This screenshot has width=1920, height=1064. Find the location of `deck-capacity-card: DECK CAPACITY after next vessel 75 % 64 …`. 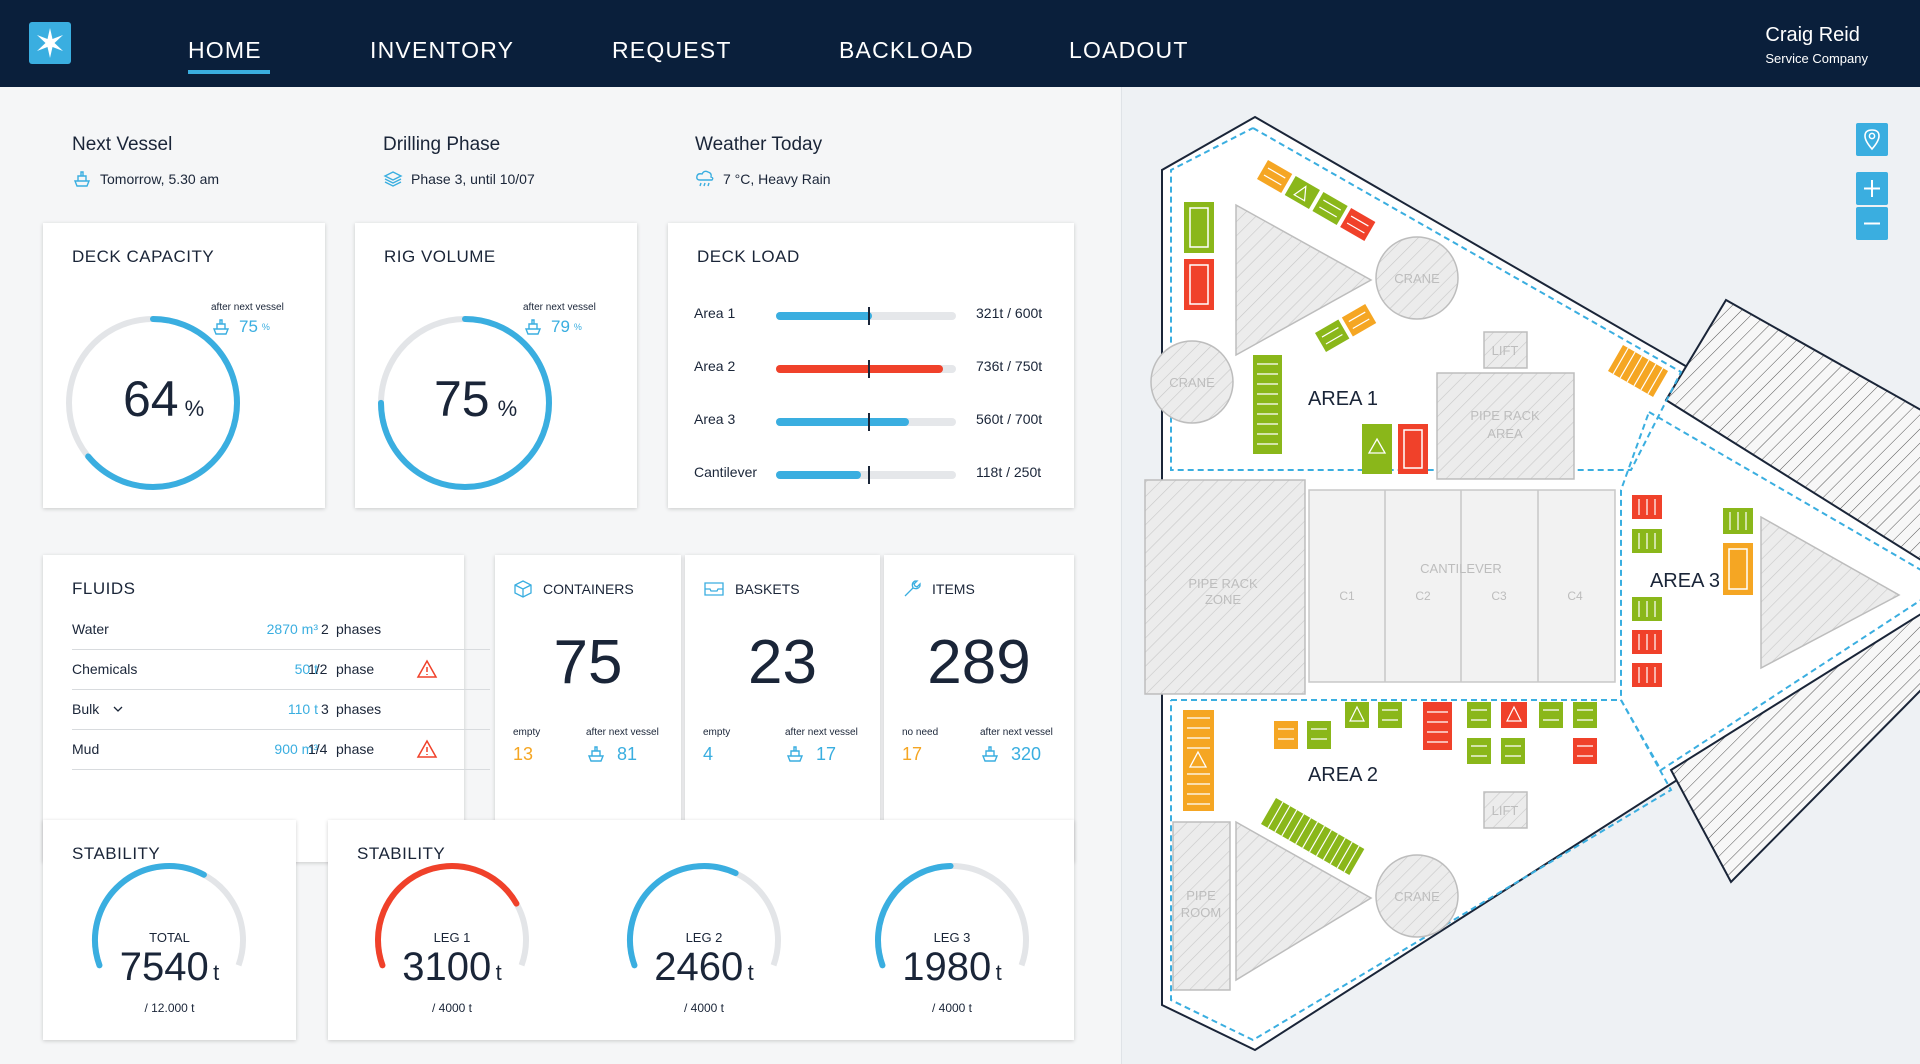

deck-capacity-card: DECK CAPACITY after next vessel 75 % 64 … is located at coordinates (184, 365).